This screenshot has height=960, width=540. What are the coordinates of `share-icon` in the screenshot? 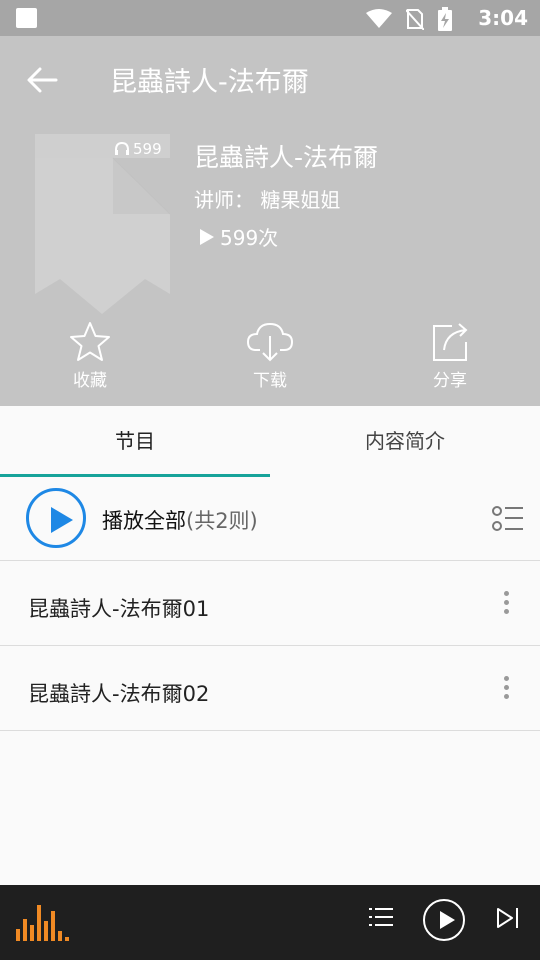 It's located at (450, 342).